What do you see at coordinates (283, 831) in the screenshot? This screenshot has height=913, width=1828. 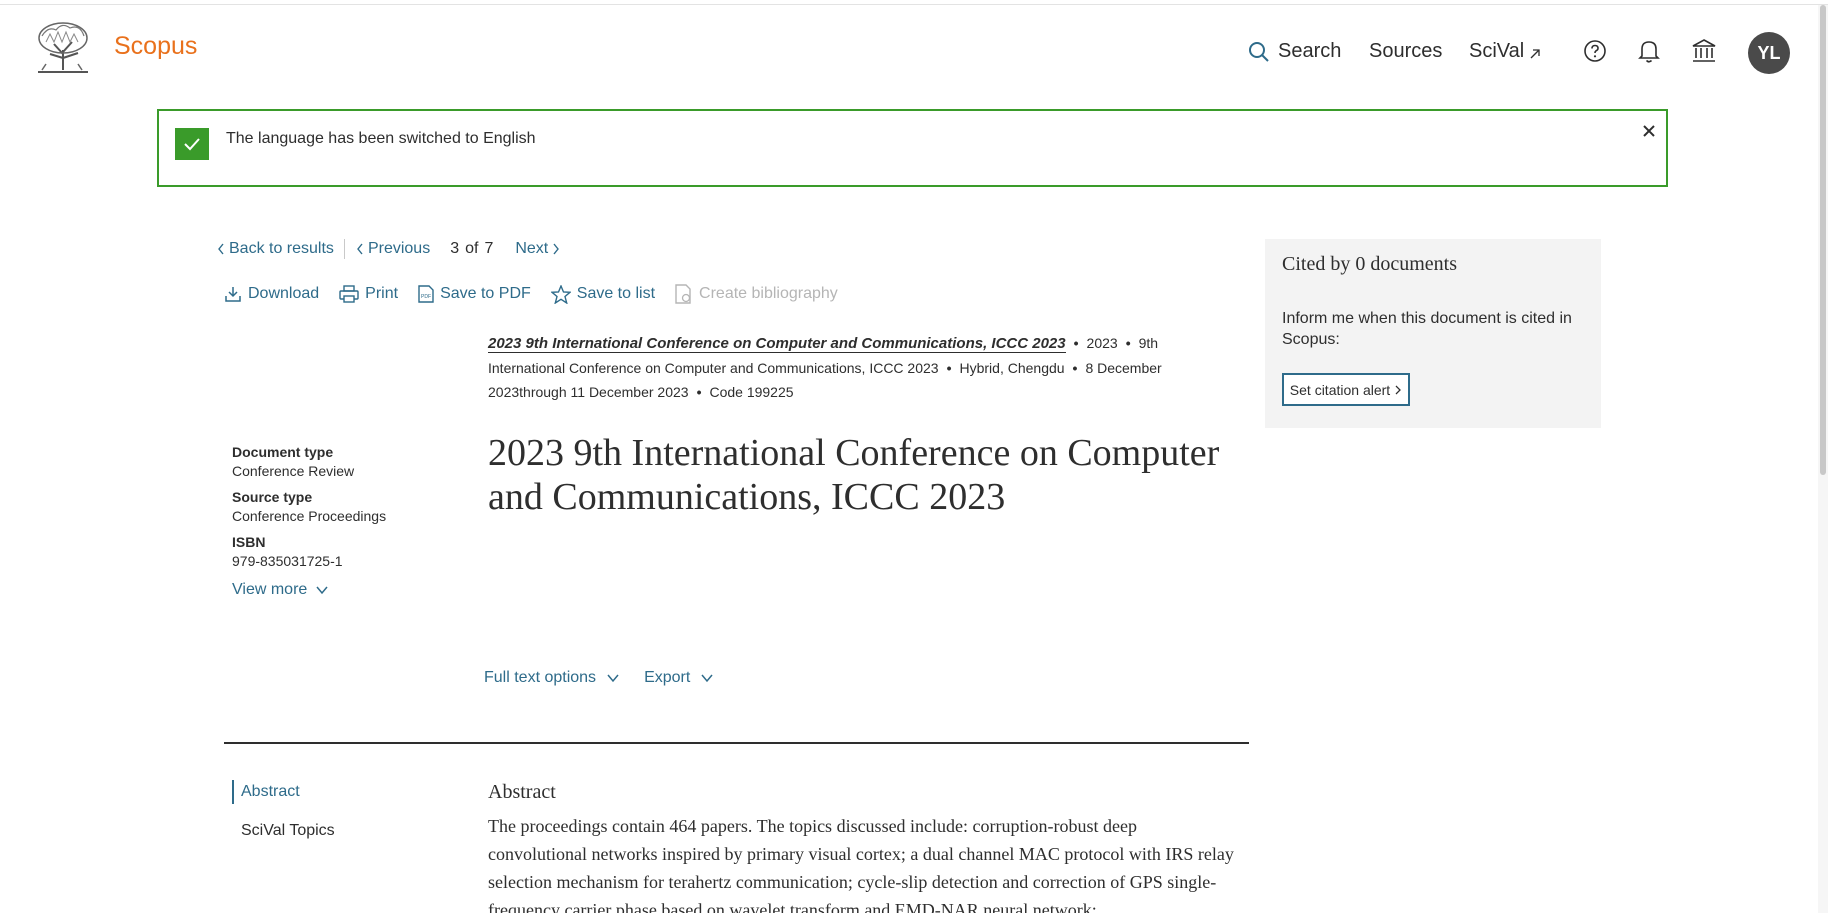 I see `side-nav-scival-topics: SciVal Topics` at bounding box center [283, 831].